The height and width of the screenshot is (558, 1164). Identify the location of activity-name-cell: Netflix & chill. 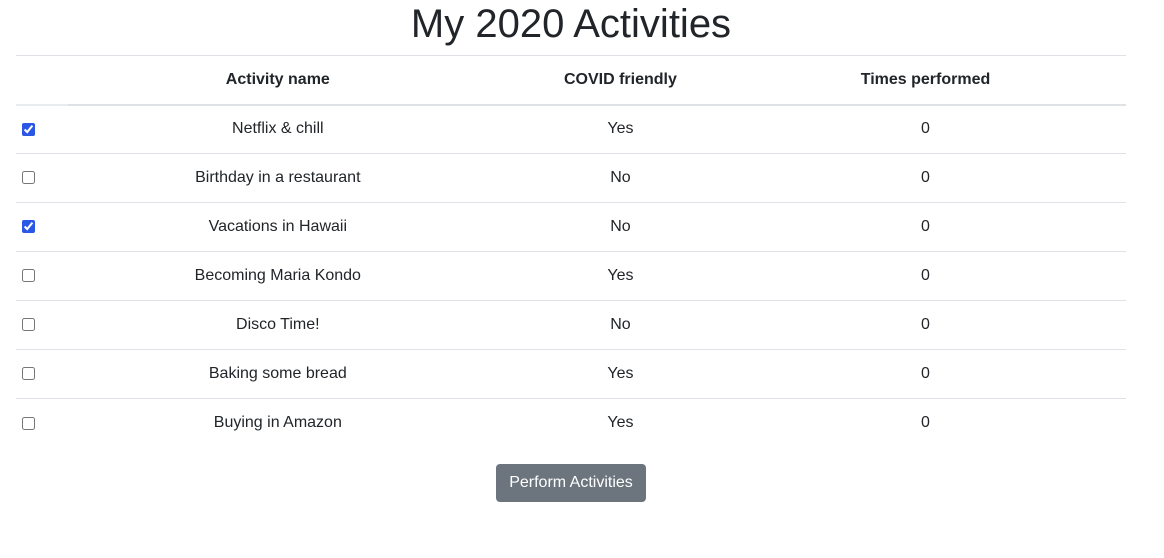
(277, 129).